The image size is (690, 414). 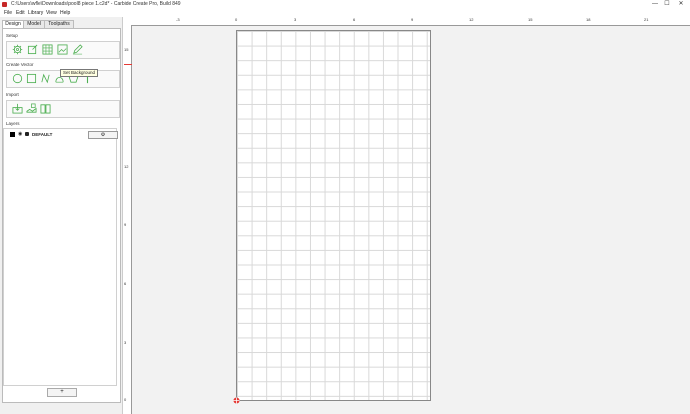 What do you see at coordinates (20, 64) in the screenshot?
I see `section-create-vector-label: Create Vector` at bounding box center [20, 64].